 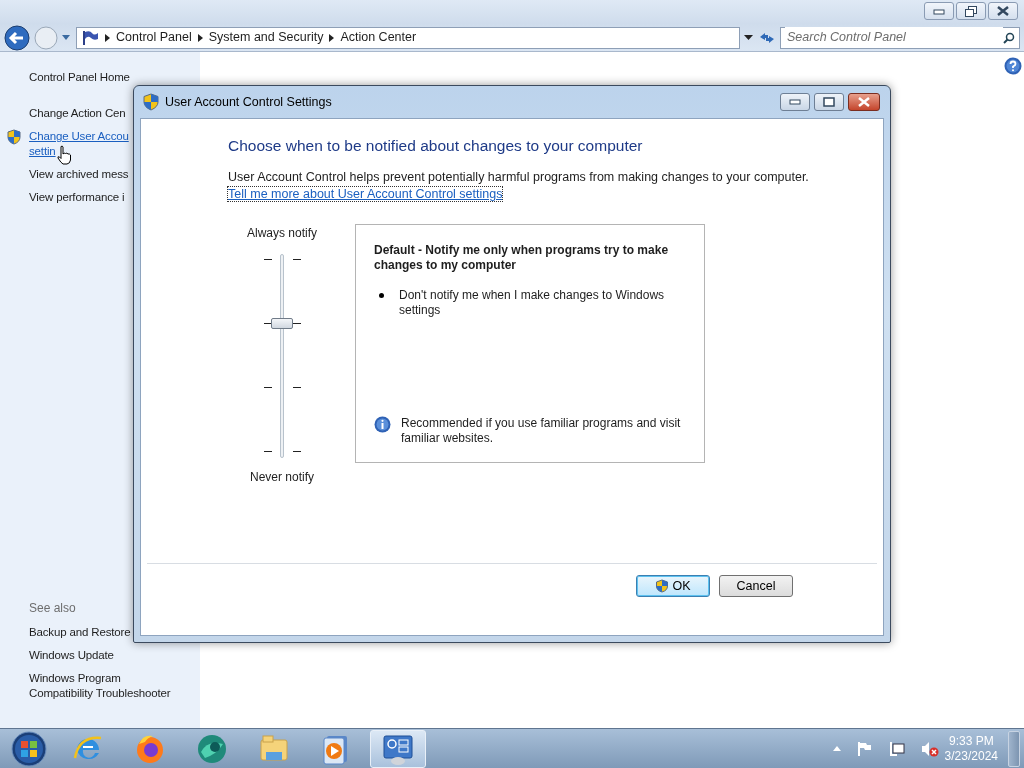 What do you see at coordinates (522, 257) in the screenshot?
I see `panel-title: Default - Notify me only when programs try to make changes to my computer` at bounding box center [522, 257].